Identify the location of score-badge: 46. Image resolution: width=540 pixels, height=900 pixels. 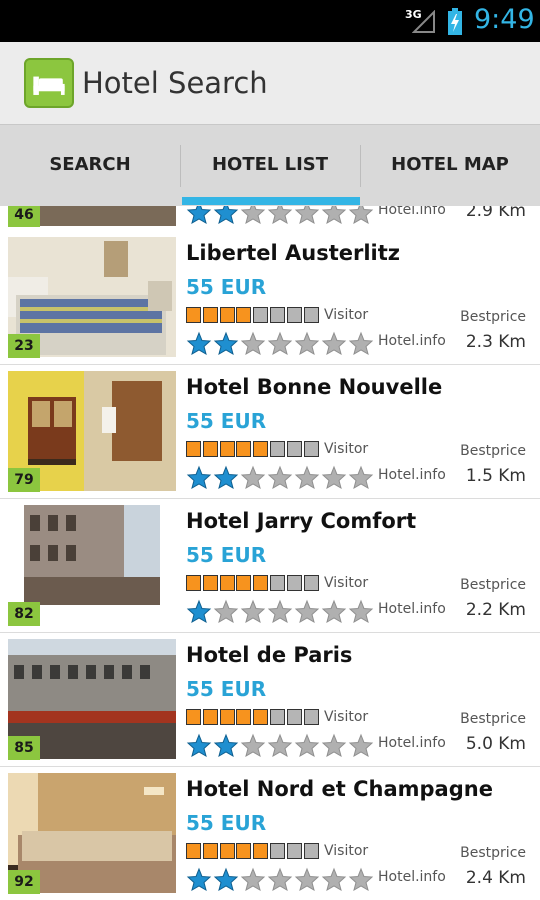
(24, 216).